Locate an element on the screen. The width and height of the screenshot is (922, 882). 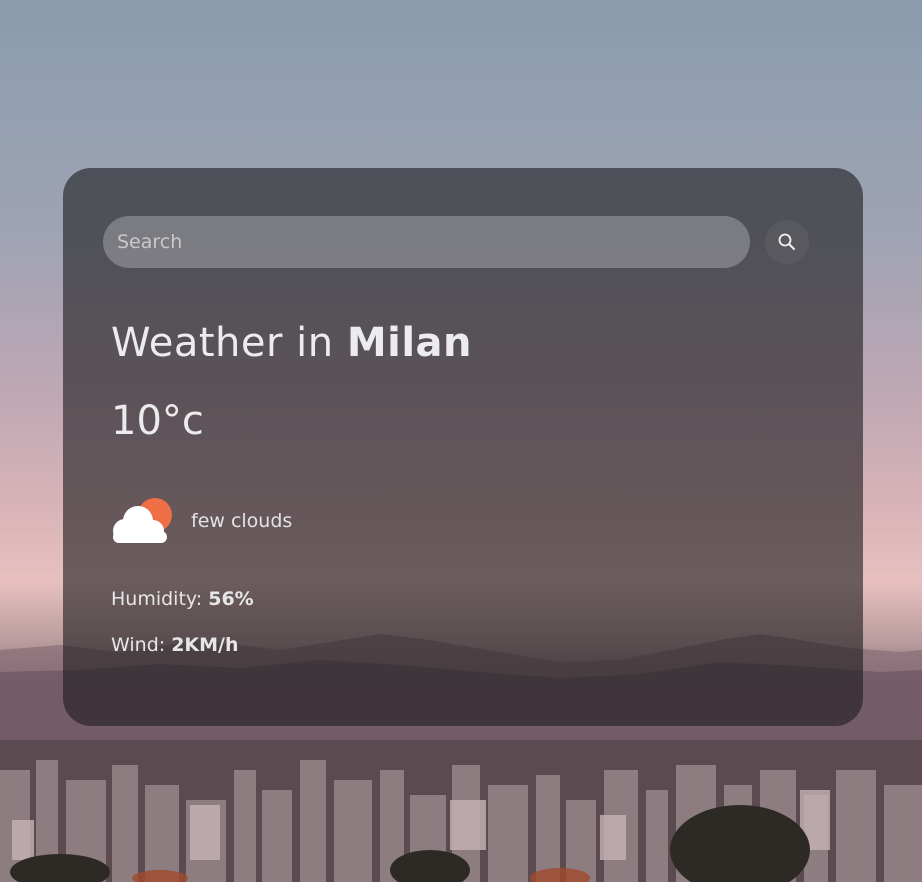
humidity-value: 56% is located at coordinates (231, 599).